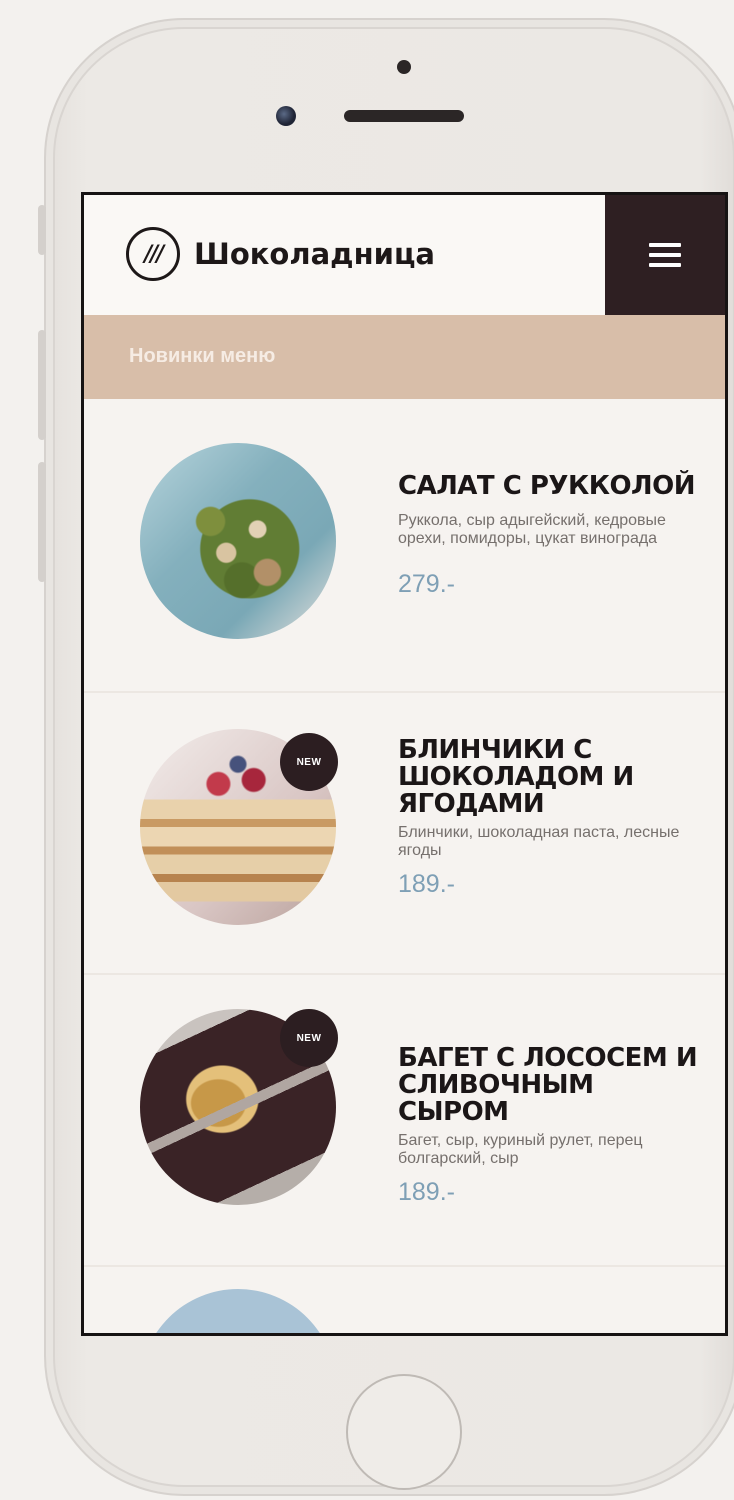  Describe the element at coordinates (404, 67) in the screenshot. I see `proximity-sensor` at that location.